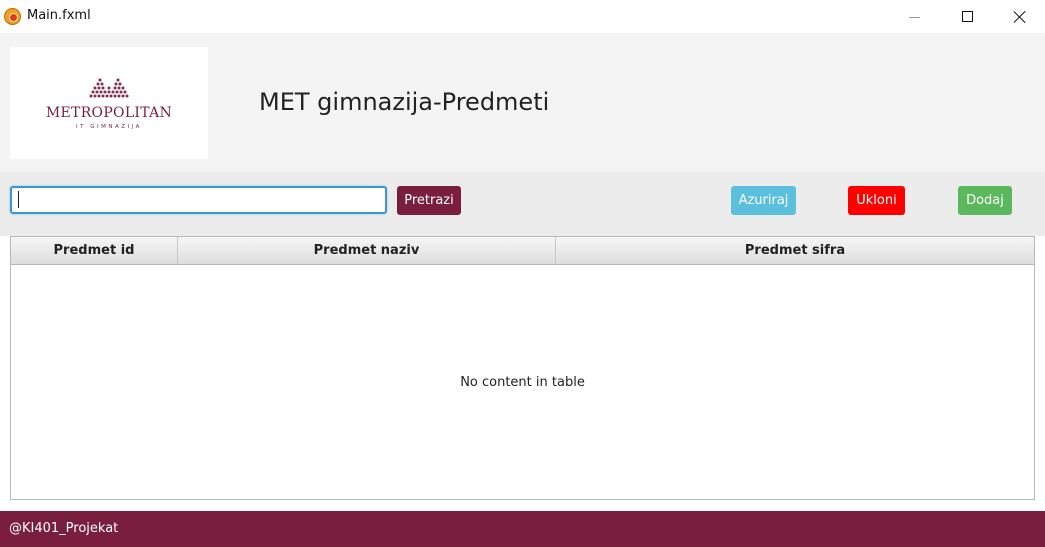  I want to click on page-title: MET gimnazija-Predmeti, so click(404, 102).